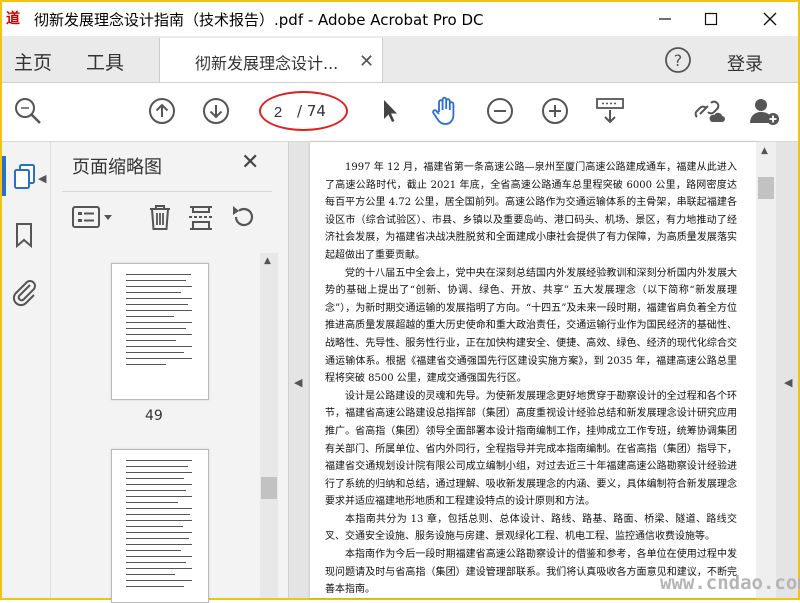 The width and height of the screenshot is (800, 603). What do you see at coordinates (13, 19) in the screenshot?
I see `app-logo: 道` at bounding box center [13, 19].